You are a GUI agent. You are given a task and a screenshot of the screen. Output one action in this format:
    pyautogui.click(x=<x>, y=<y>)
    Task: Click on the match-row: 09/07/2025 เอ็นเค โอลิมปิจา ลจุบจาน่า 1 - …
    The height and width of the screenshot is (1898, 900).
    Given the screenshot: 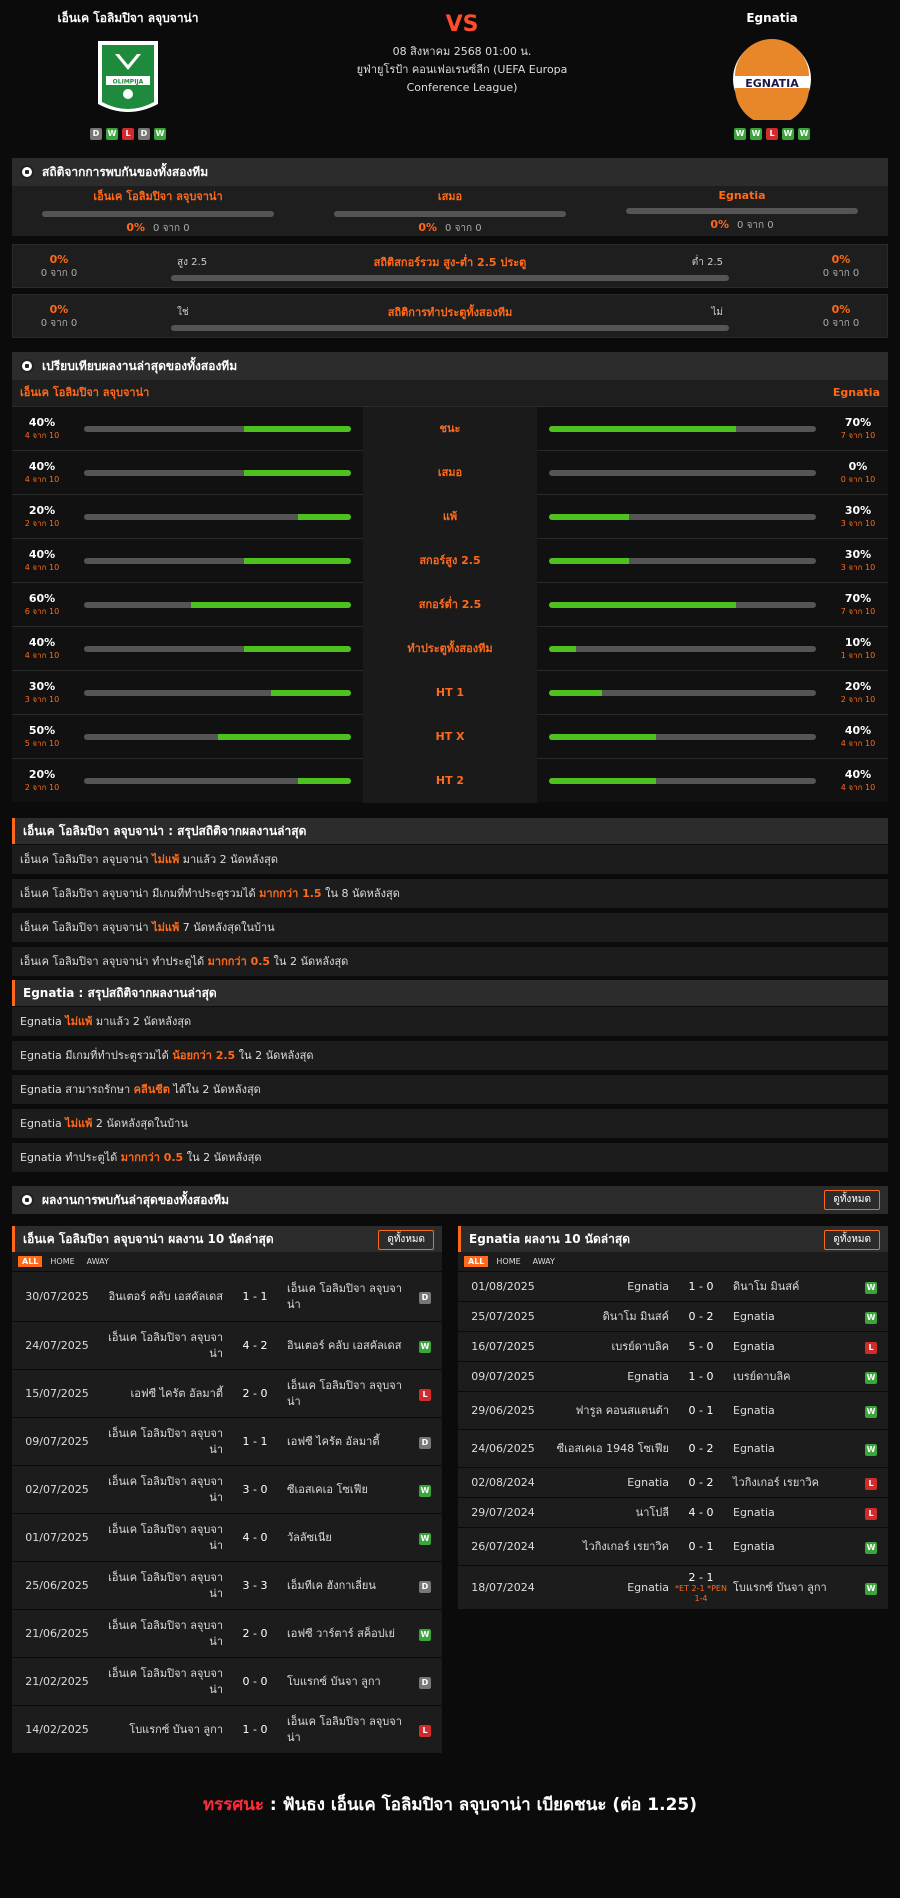 What is the action you would take?
    pyautogui.click(x=227, y=1441)
    